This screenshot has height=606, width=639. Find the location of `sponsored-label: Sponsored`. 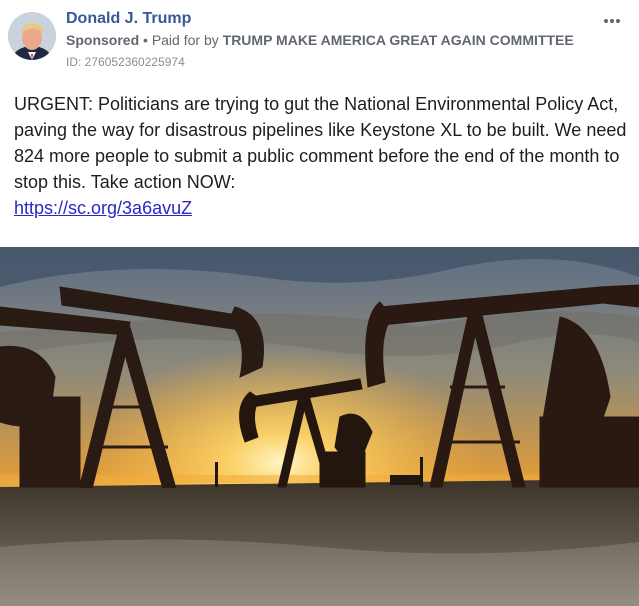

sponsored-label: Sponsored is located at coordinates (103, 40).